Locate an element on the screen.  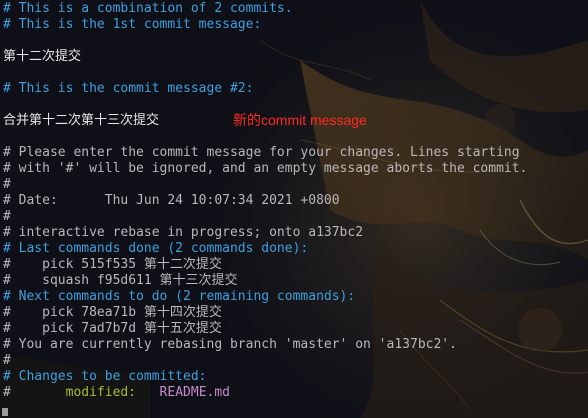
comment-line-empty-2: # is located at coordinates (7, 216).